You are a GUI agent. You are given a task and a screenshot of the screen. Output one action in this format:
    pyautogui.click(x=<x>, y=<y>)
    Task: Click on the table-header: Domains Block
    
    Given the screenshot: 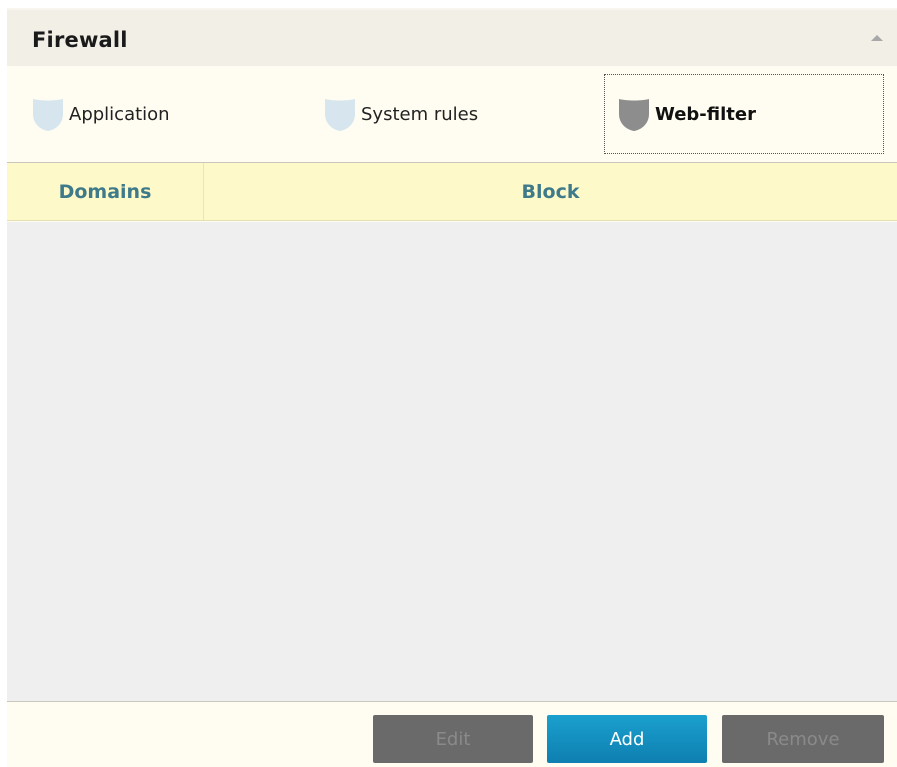 What is the action you would take?
    pyautogui.click(x=452, y=192)
    